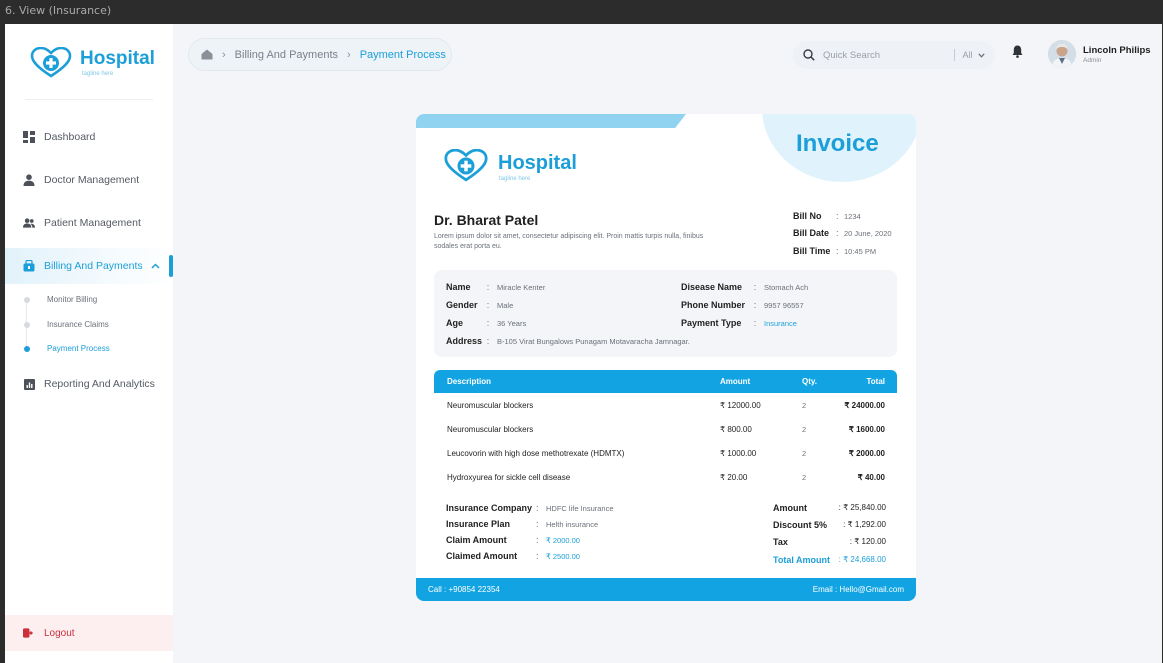 The height and width of the screenshot is (663, 1163). Describe the element at coordinates (505, 305) in the screenshot. I see `field-value: Male` at that location.